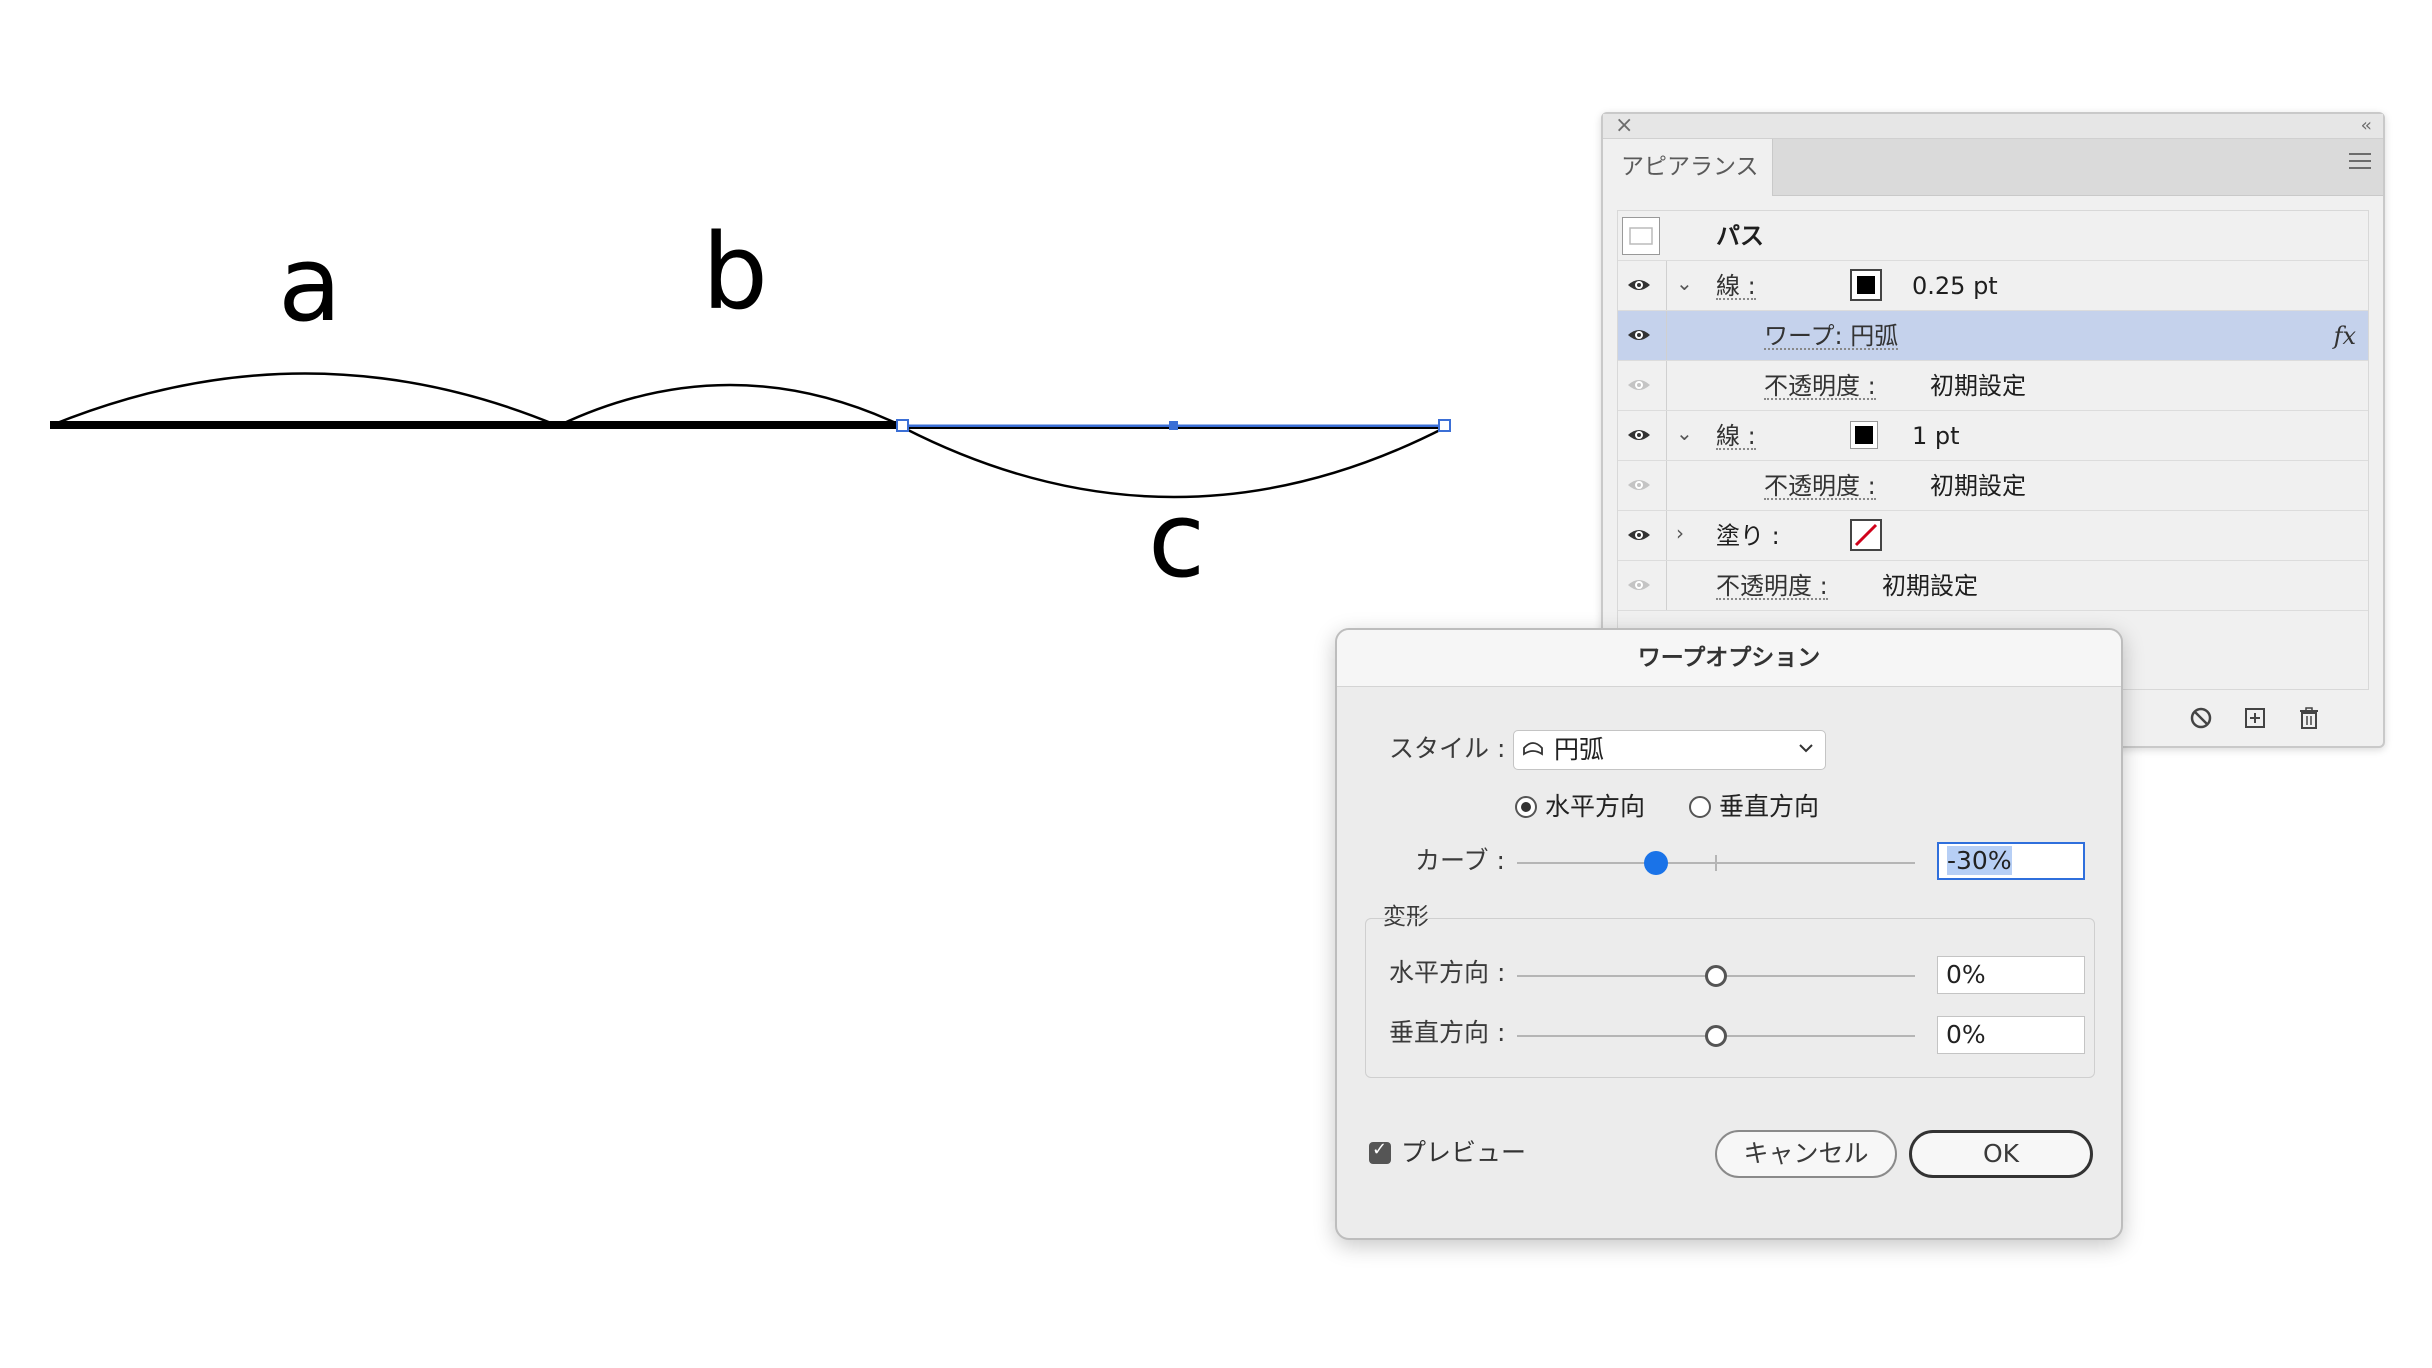 This screenshot has width=2432, height=1368. What do you see at coordinates (1730, 998) in the screenshot?
I see `distortion-group` at bounding box center [1730, 998].